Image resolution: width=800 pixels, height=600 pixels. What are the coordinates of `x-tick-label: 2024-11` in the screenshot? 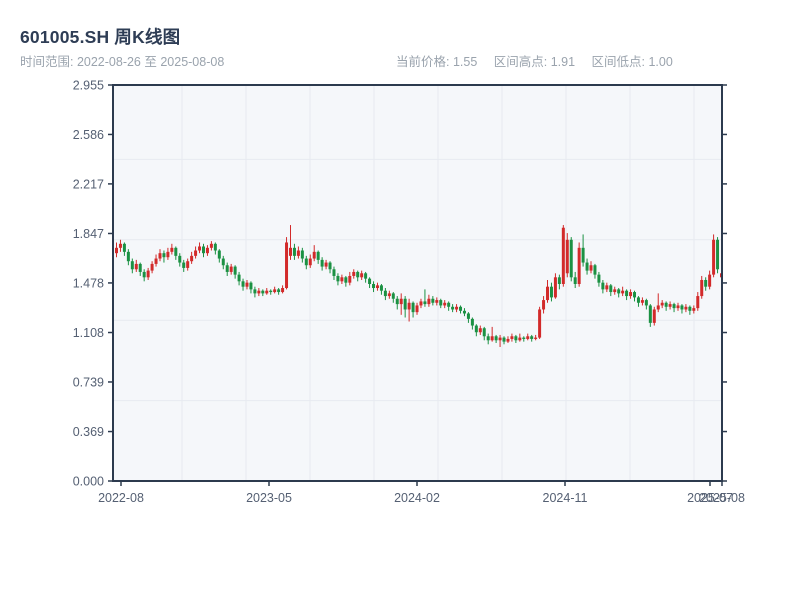 It's located at (565, 498).